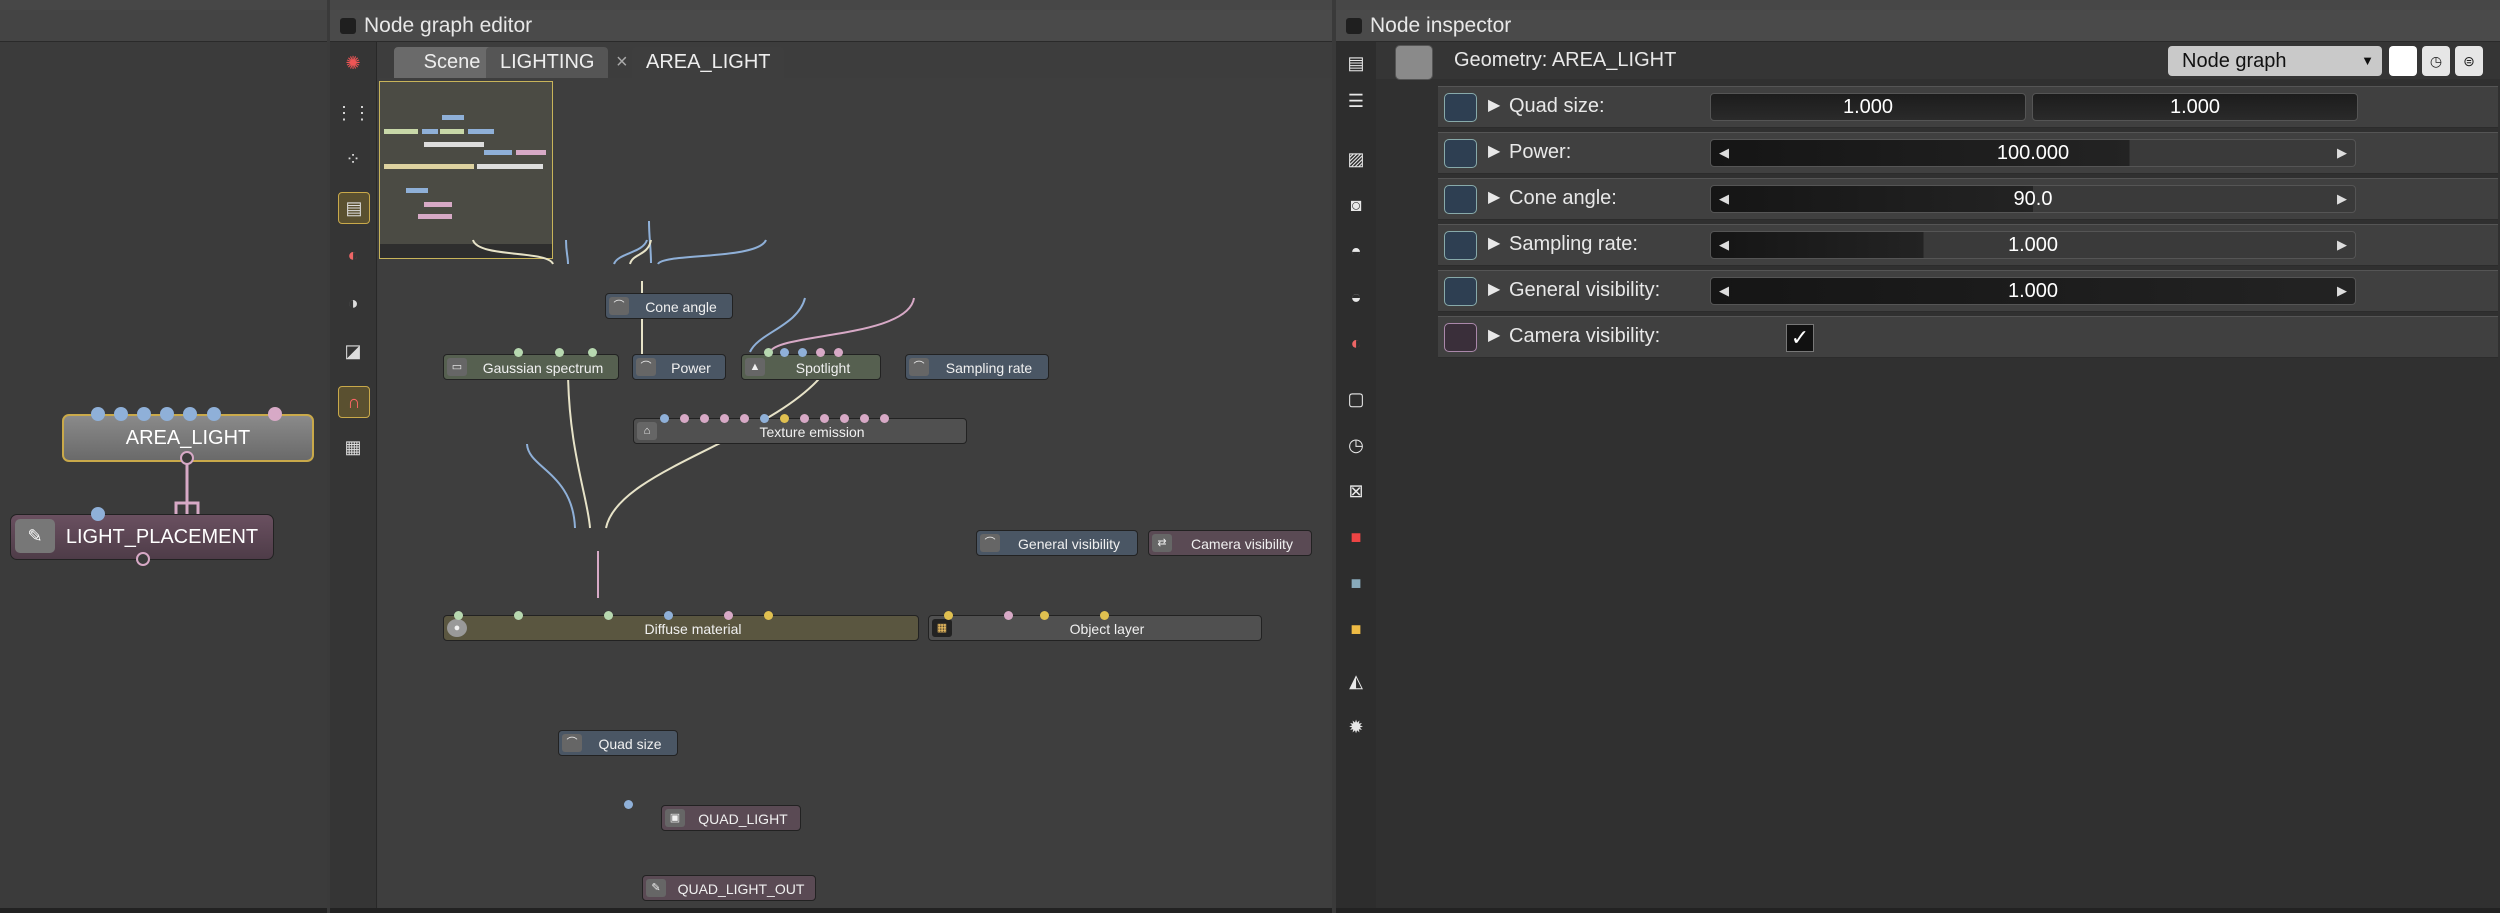 The image size is (2500, 913). Describe the element at coordinates (1230, 543) in the screenshot. I see `camera-visibility-node: ⇄ Camera visibility` at that location.